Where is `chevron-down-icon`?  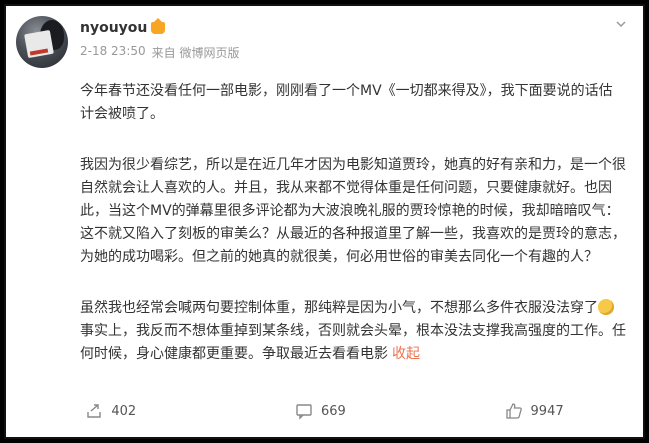
chevron-down-icon is located at coordinates (621, 24).